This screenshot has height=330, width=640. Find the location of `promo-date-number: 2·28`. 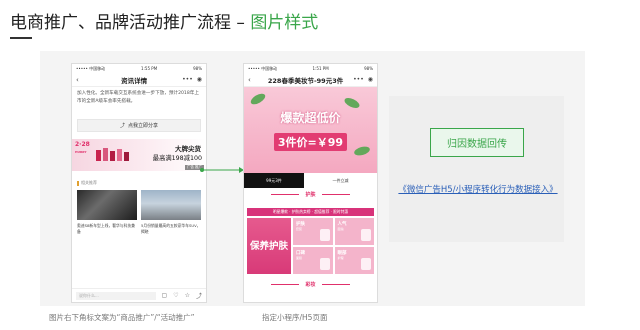

promo-date-number: 2·28 is located at coordinates (82, 144).